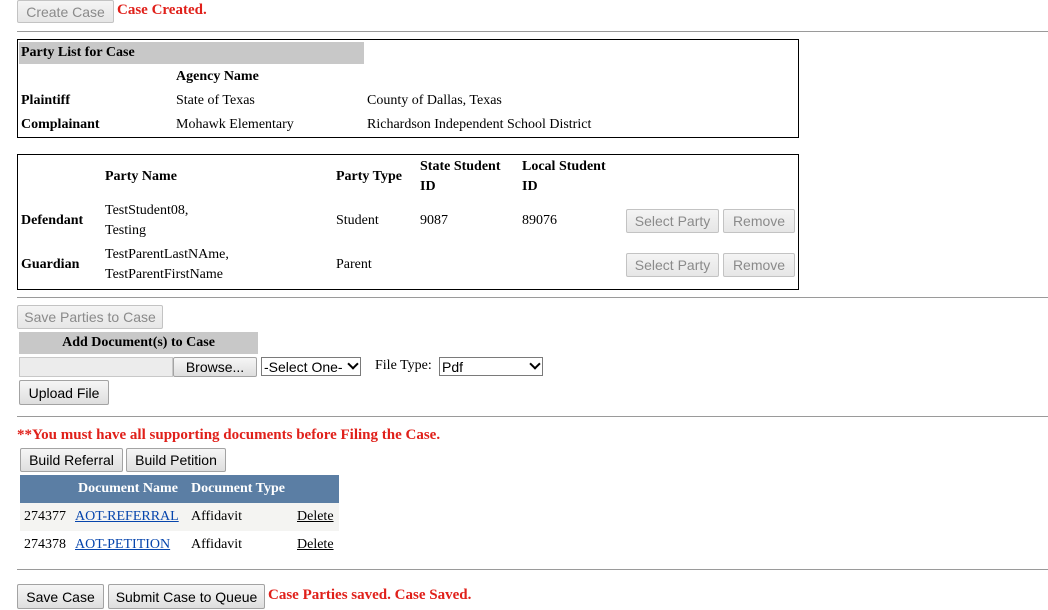  Describe the element at coordinates (65, 11) in the screenshot. I see `create-case-button: Create Case` at that location.